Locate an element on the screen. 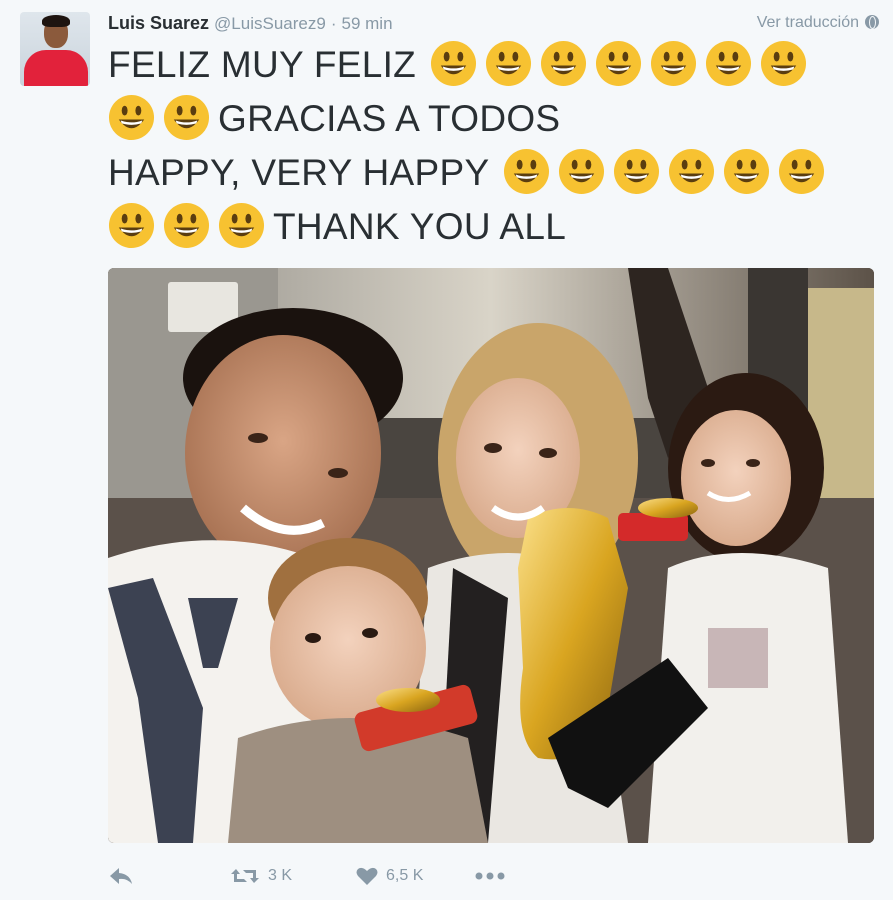 The width and height of the screenshot is (893, 900). author-handle: @LuisSuarez9 is located at coordinates (270, 23).